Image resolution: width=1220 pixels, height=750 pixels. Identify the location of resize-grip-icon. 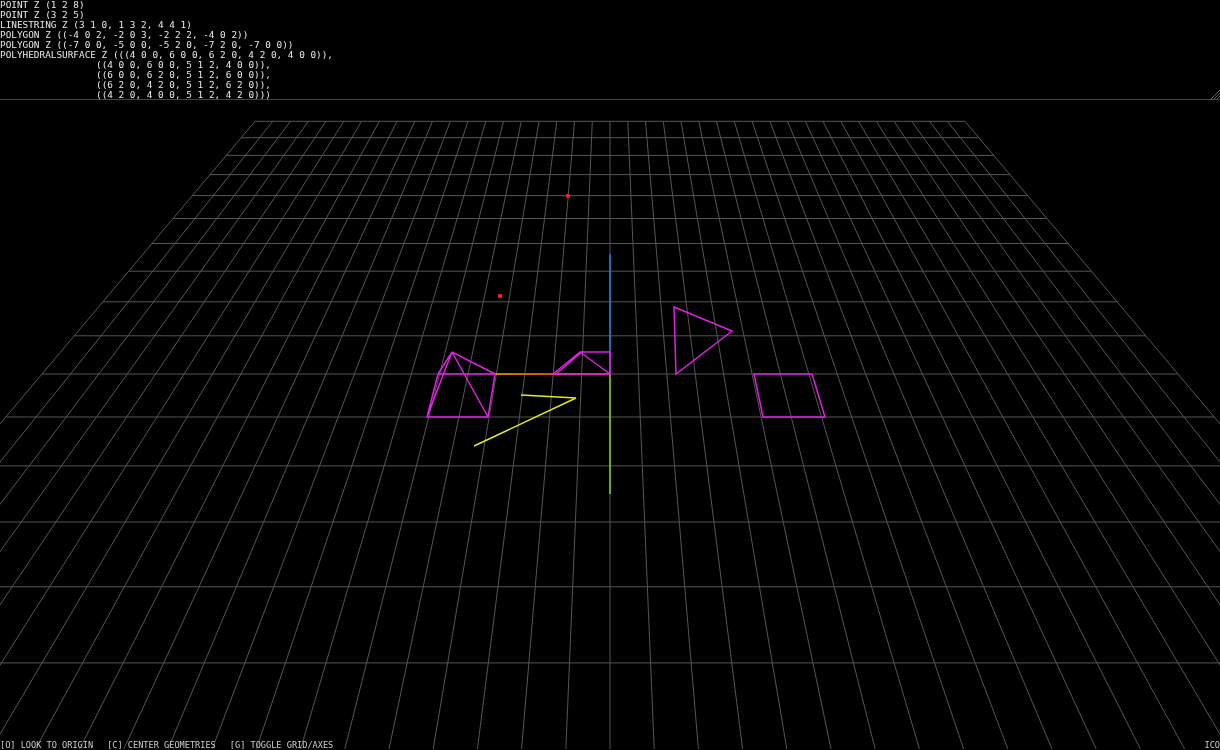
(1215, 94).